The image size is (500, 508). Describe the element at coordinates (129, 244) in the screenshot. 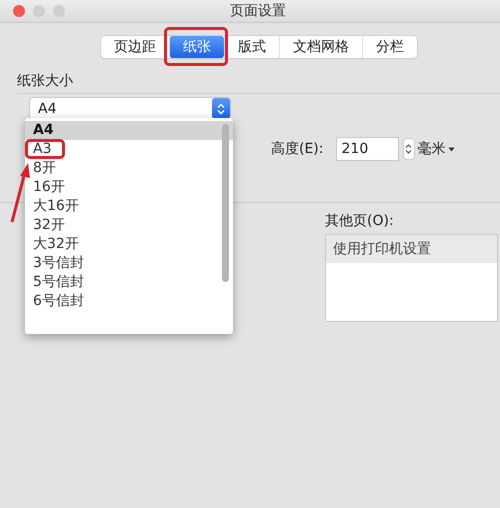

I see `menu-item: 大32开` at that location.